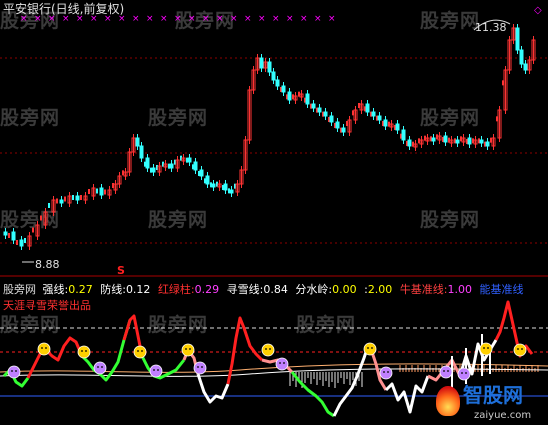 The width and height of the screenshot is (548, 425). Describe the element at coordinates (314, 289) in the screenshot. I see `watershed-label: 分水岭:` at that location.